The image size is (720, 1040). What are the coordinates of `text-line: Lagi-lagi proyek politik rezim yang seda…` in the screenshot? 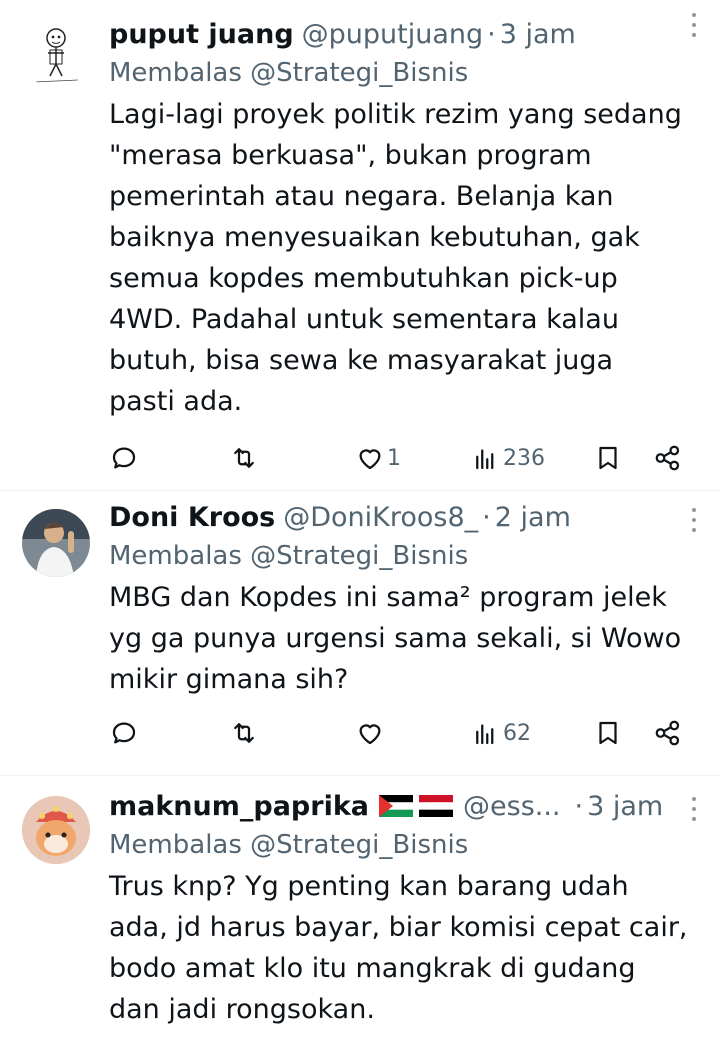 It's located at (395, 114).